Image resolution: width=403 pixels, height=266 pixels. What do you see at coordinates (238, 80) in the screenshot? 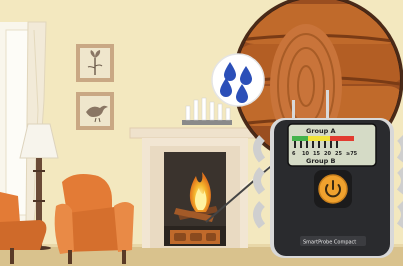
I see `water-drops-bubble` at bounding box center [238, 80].